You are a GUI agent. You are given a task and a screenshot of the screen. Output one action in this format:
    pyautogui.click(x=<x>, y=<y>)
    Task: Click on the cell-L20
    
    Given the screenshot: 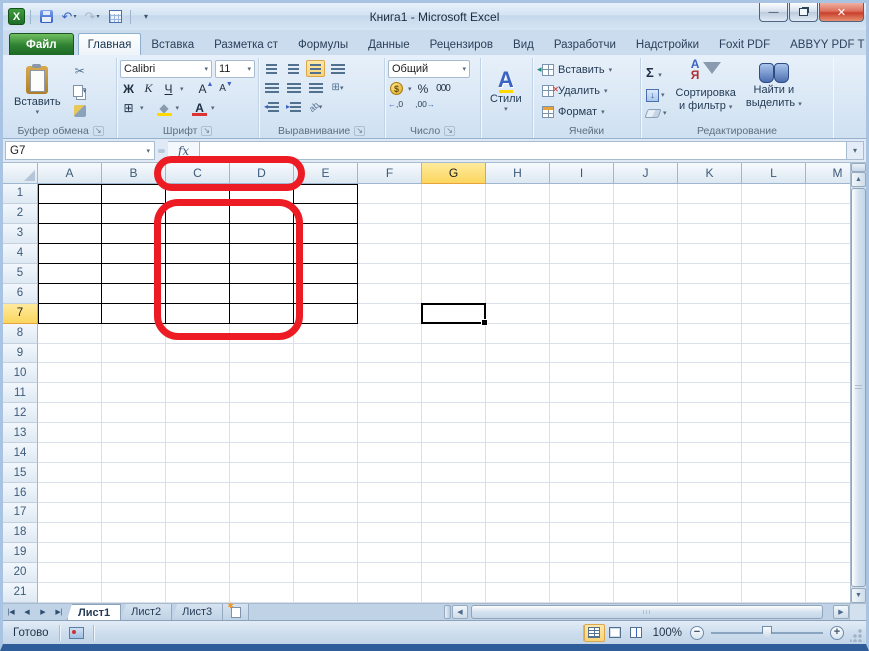 What is the action you would take?
    pyautogui.click(x=774, y=572)
    